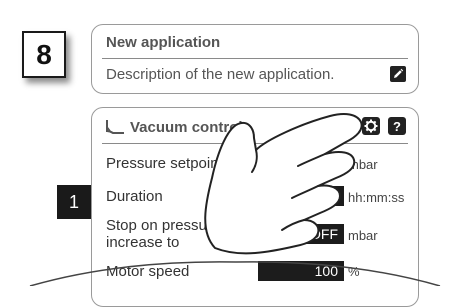  I want to click on settings-button, so click(371, 126).